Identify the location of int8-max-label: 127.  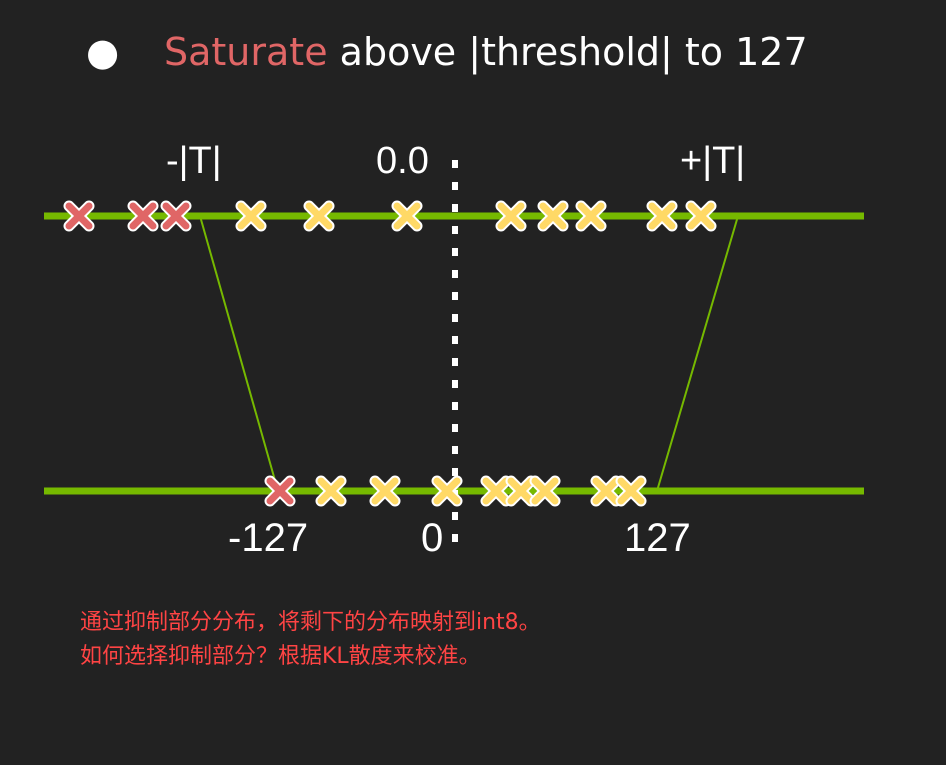
(657, 538).